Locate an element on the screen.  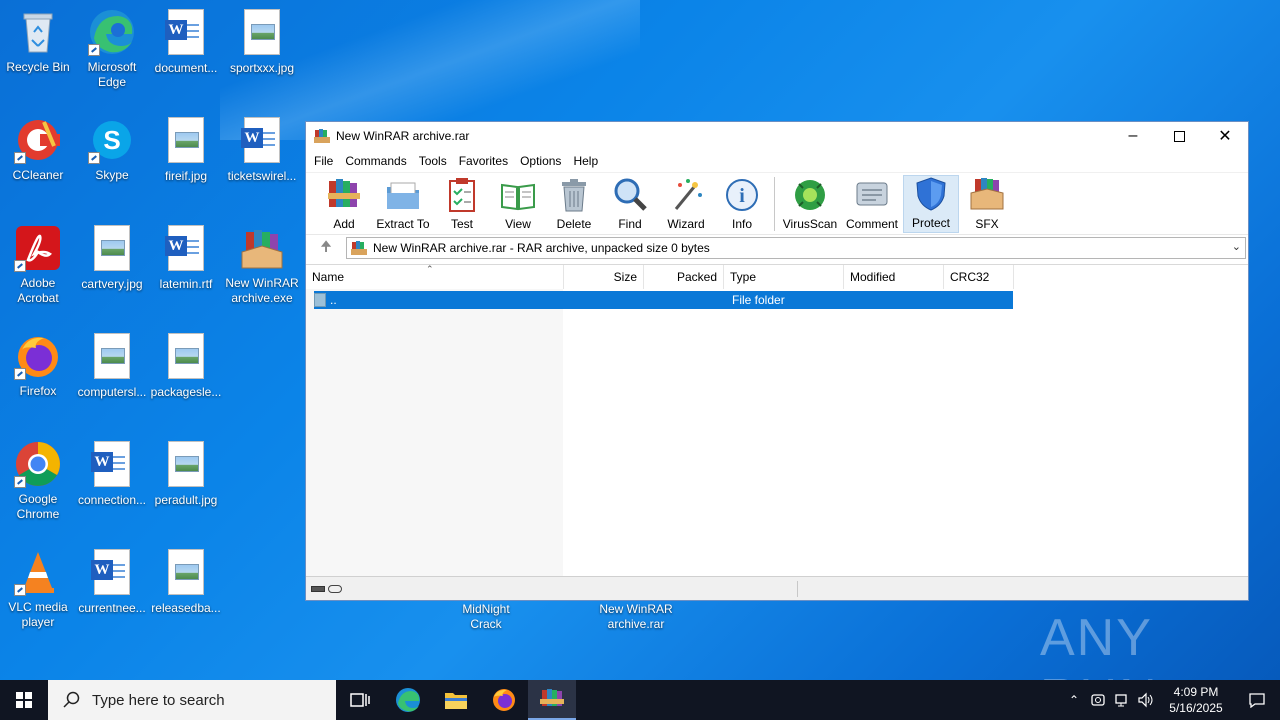
network-icon is located at coordinates (1121, 700).